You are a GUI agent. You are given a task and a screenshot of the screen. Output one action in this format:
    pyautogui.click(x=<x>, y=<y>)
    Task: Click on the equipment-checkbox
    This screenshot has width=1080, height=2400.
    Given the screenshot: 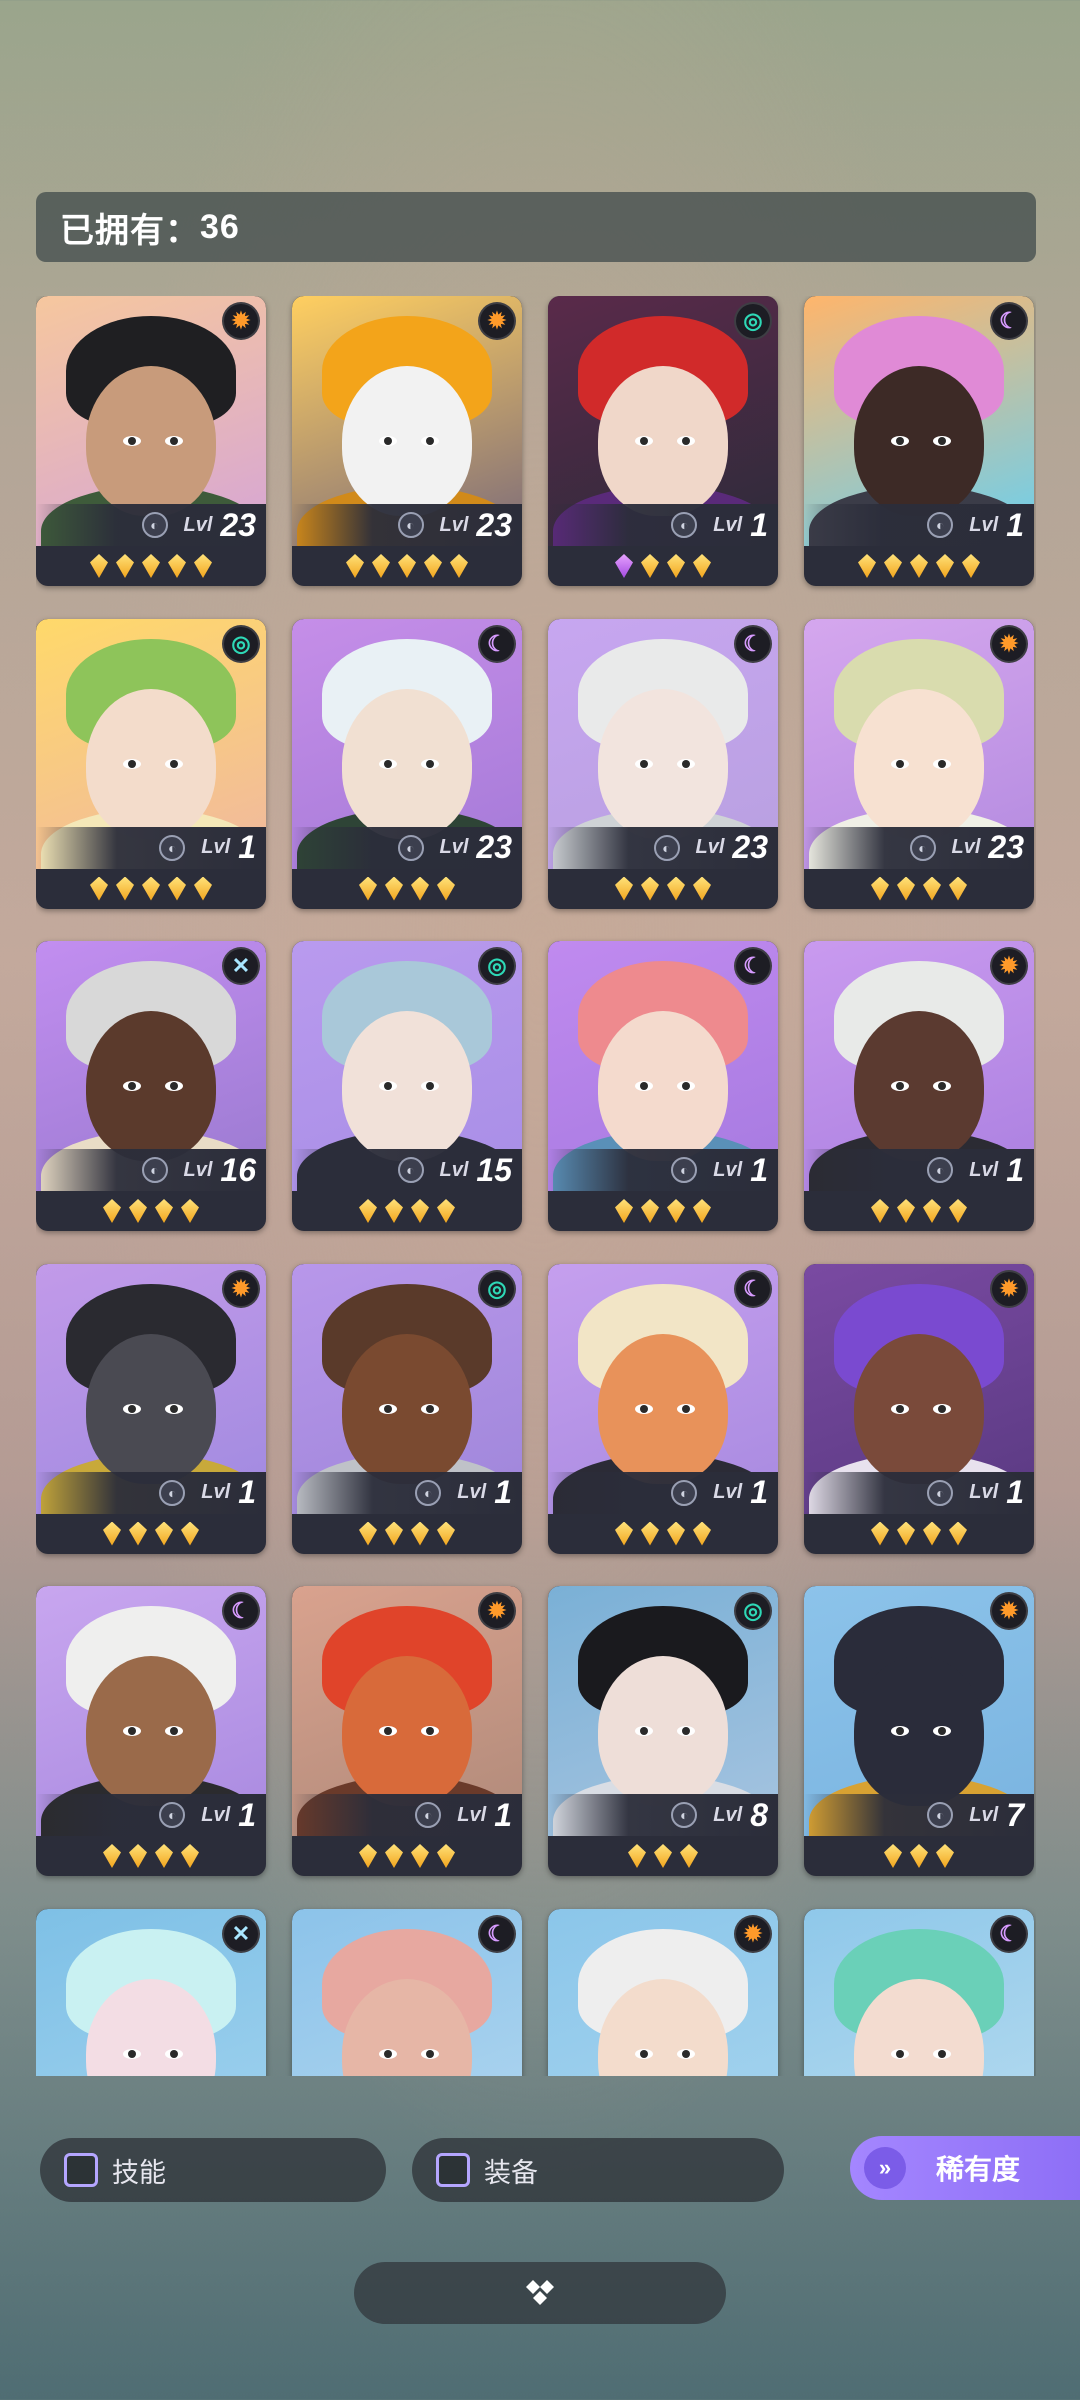 What is the action you would take?
    pyautogui.click(x=453, y=2170)
    